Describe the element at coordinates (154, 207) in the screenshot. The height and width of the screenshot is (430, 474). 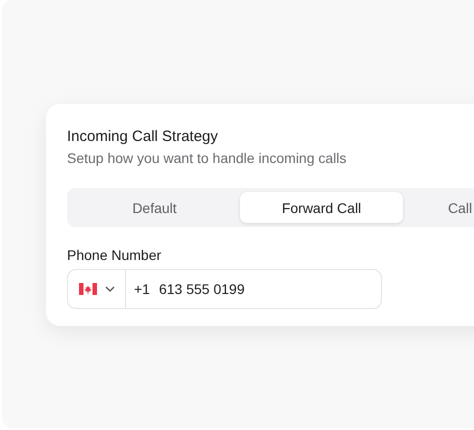
I see `tab: Default` at that location.